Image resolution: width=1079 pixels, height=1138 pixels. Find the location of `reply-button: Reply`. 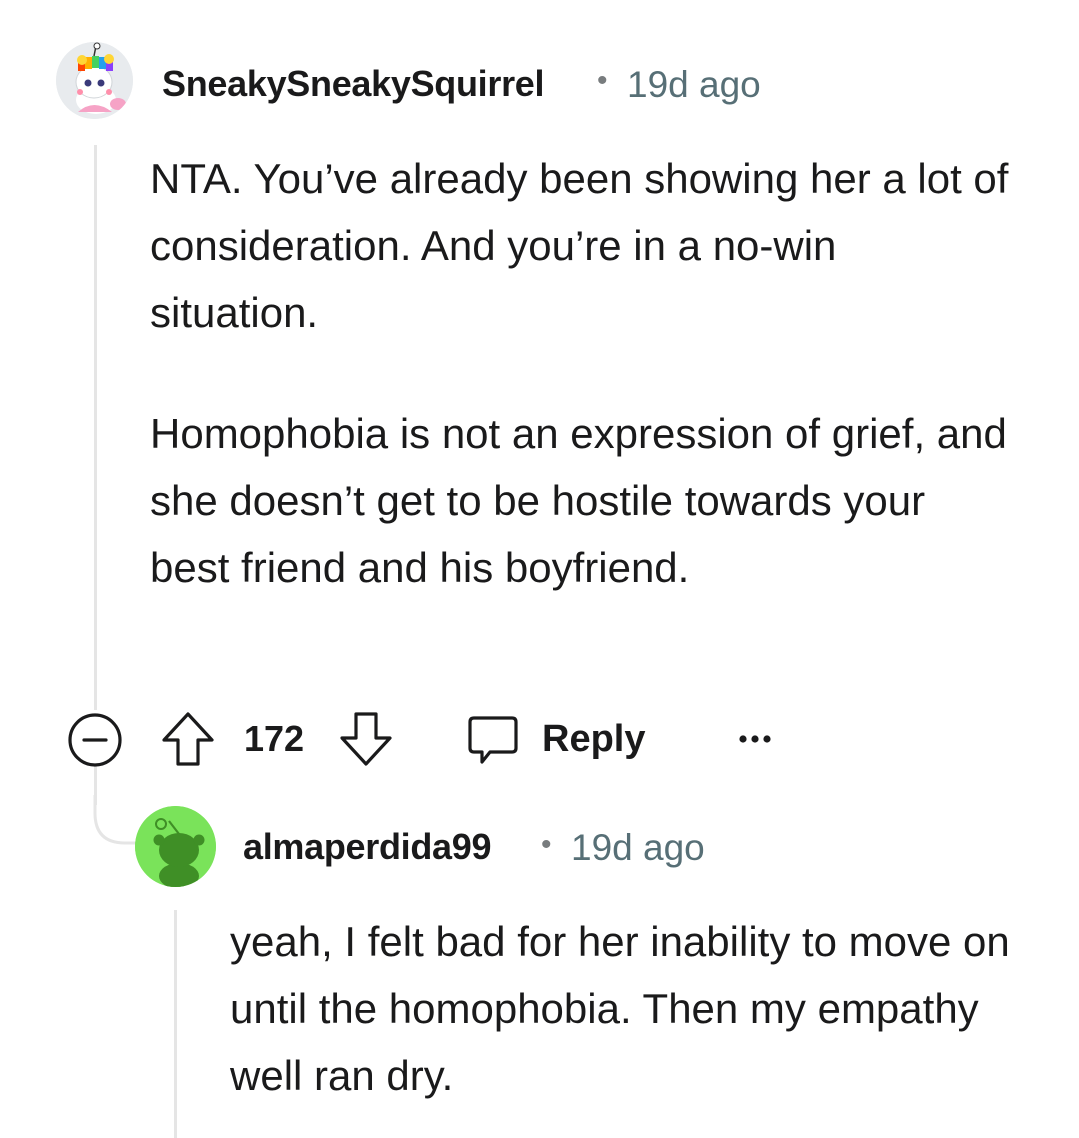

reply-button: Reply is located at coordinates (561, 739).